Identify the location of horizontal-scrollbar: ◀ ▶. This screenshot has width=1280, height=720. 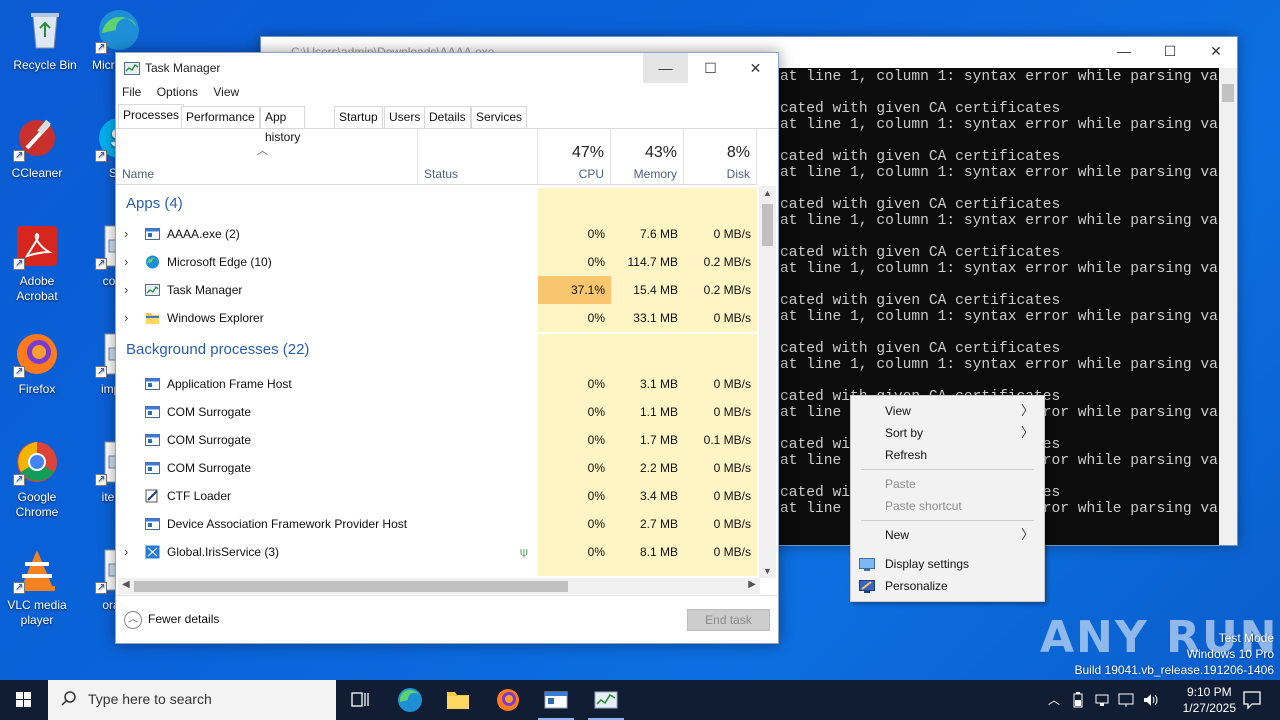
(439, 586).